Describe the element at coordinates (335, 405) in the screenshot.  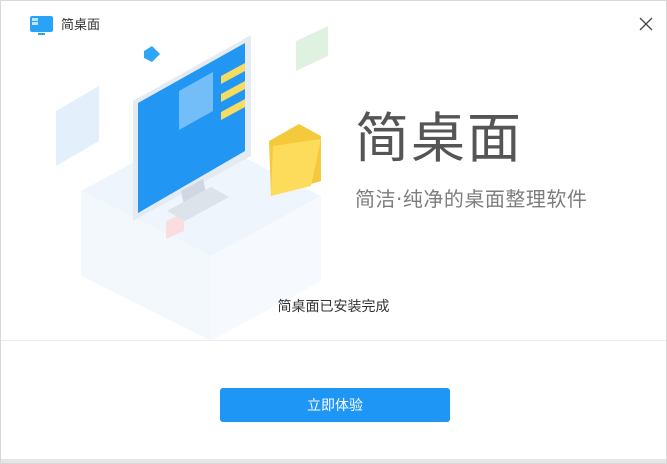
I see `try-now-button: 立即体验` at that location.